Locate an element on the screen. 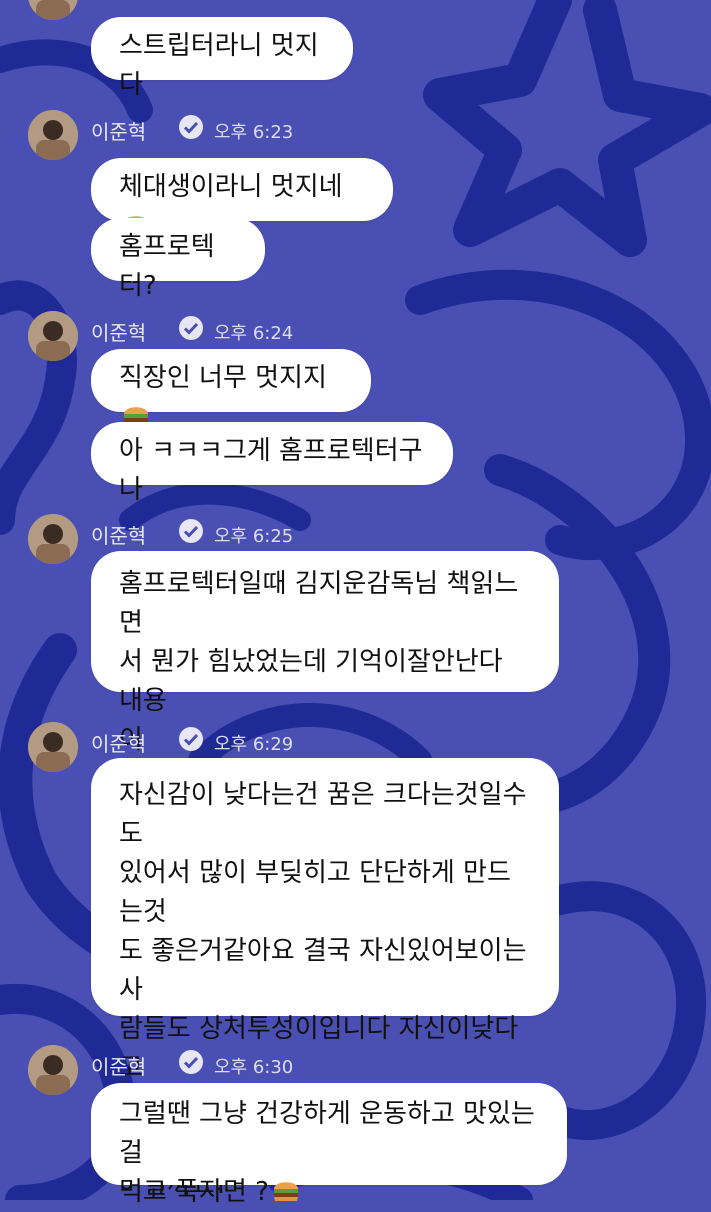  message-time: 오후 6:23 is located at coordinates (254, 132).